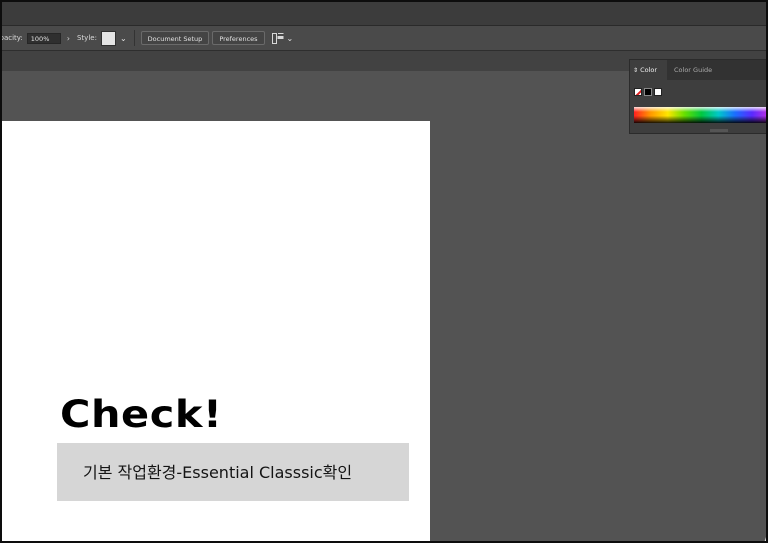 This screenshot has width=768, height=543. Describe the element at coordinates (134, 38) in the screenshot. I see `divider` at that location.